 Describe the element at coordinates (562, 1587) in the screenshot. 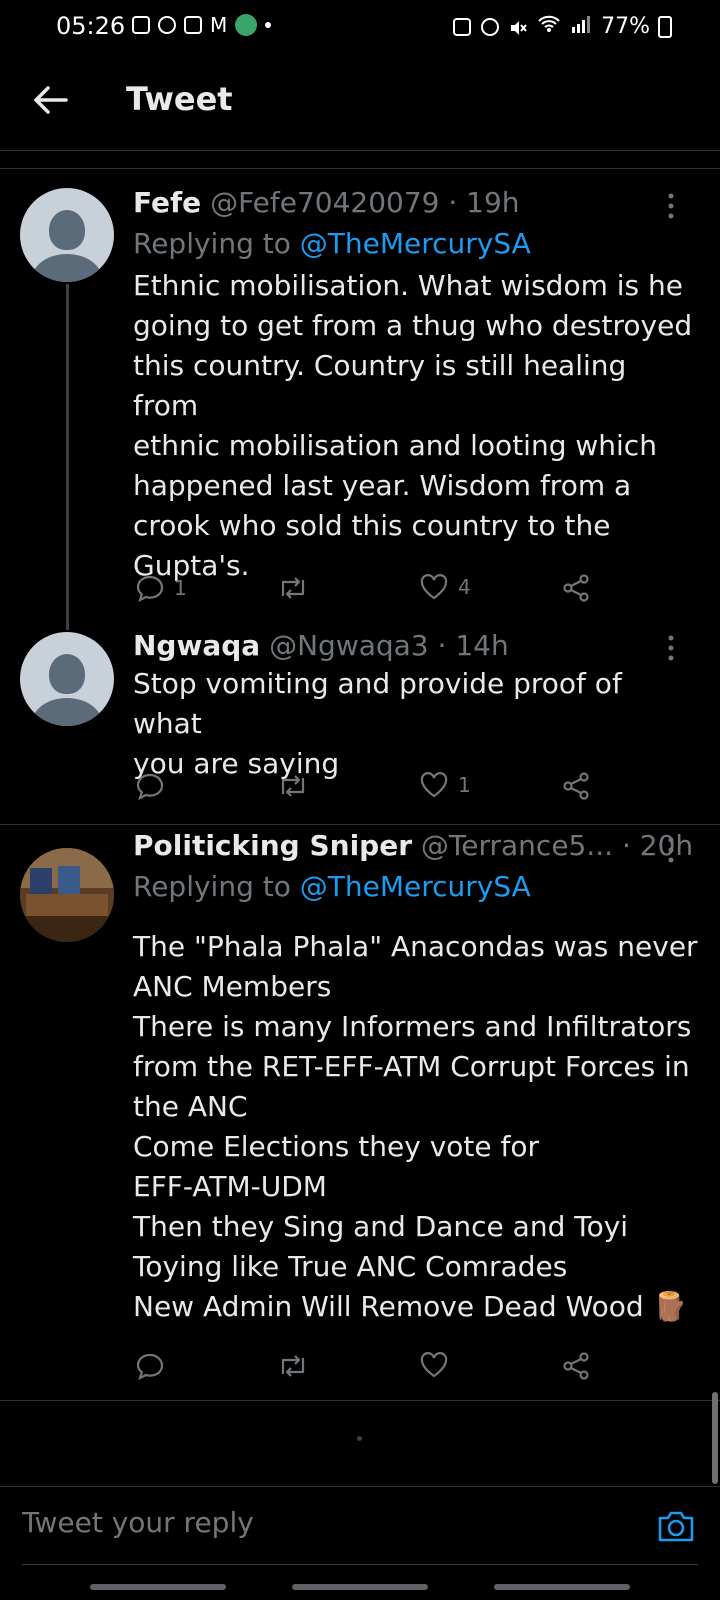

I see `nav-back-button` at that location.